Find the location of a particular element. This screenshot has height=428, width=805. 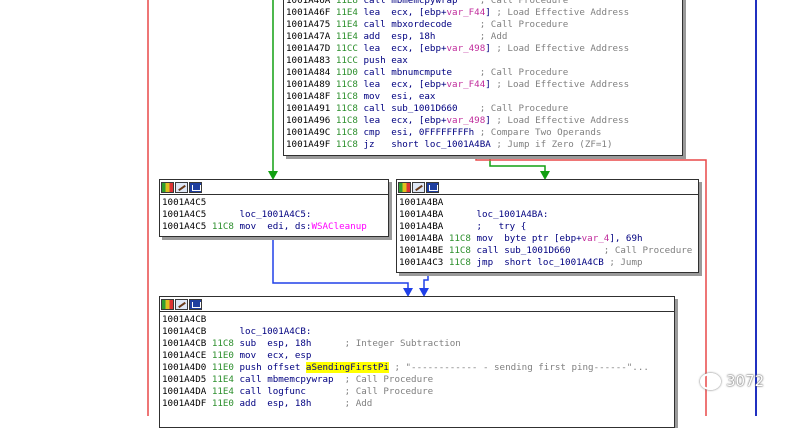

asm-line: 1001A4C5 11C8 mov edi, ds:WSACleanup is located at coordinates (273, 227).